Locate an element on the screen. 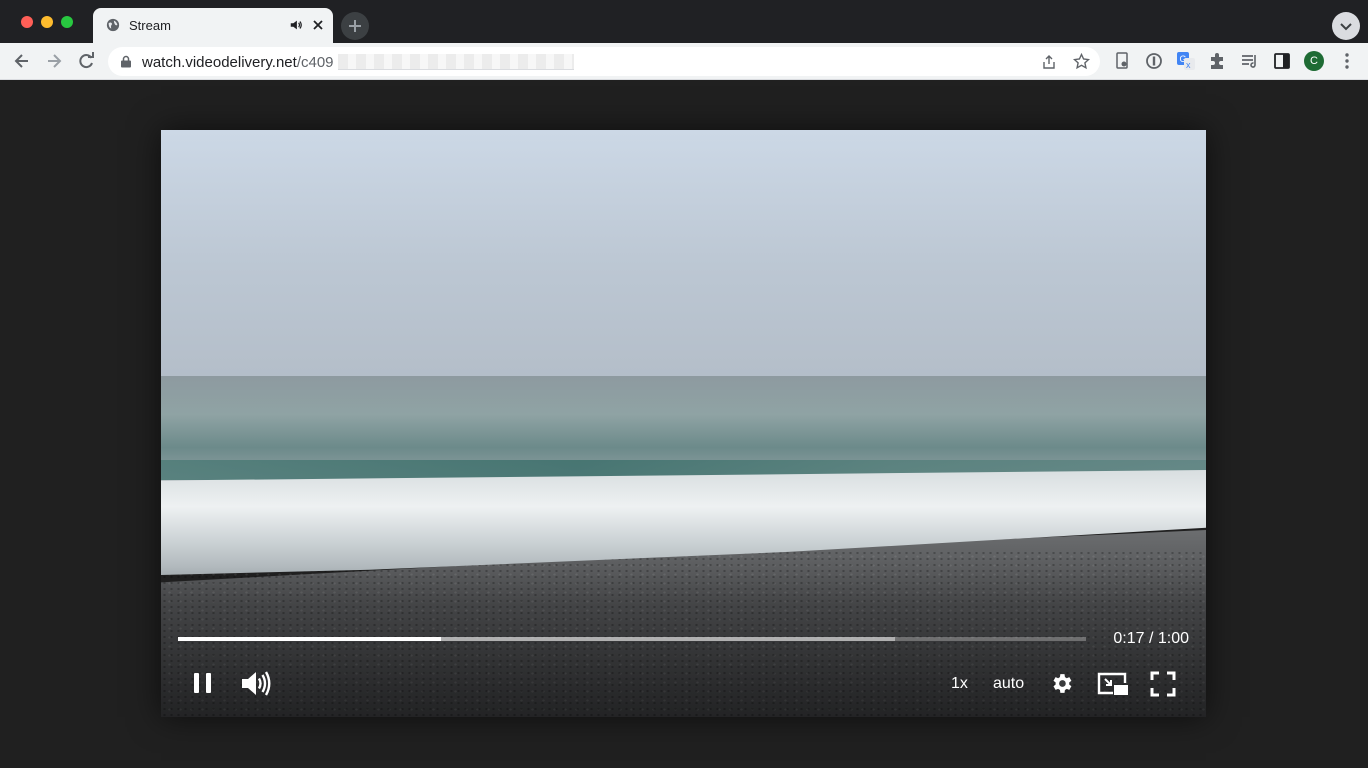  tab-title: Stream is located at coordinates (150, 25).